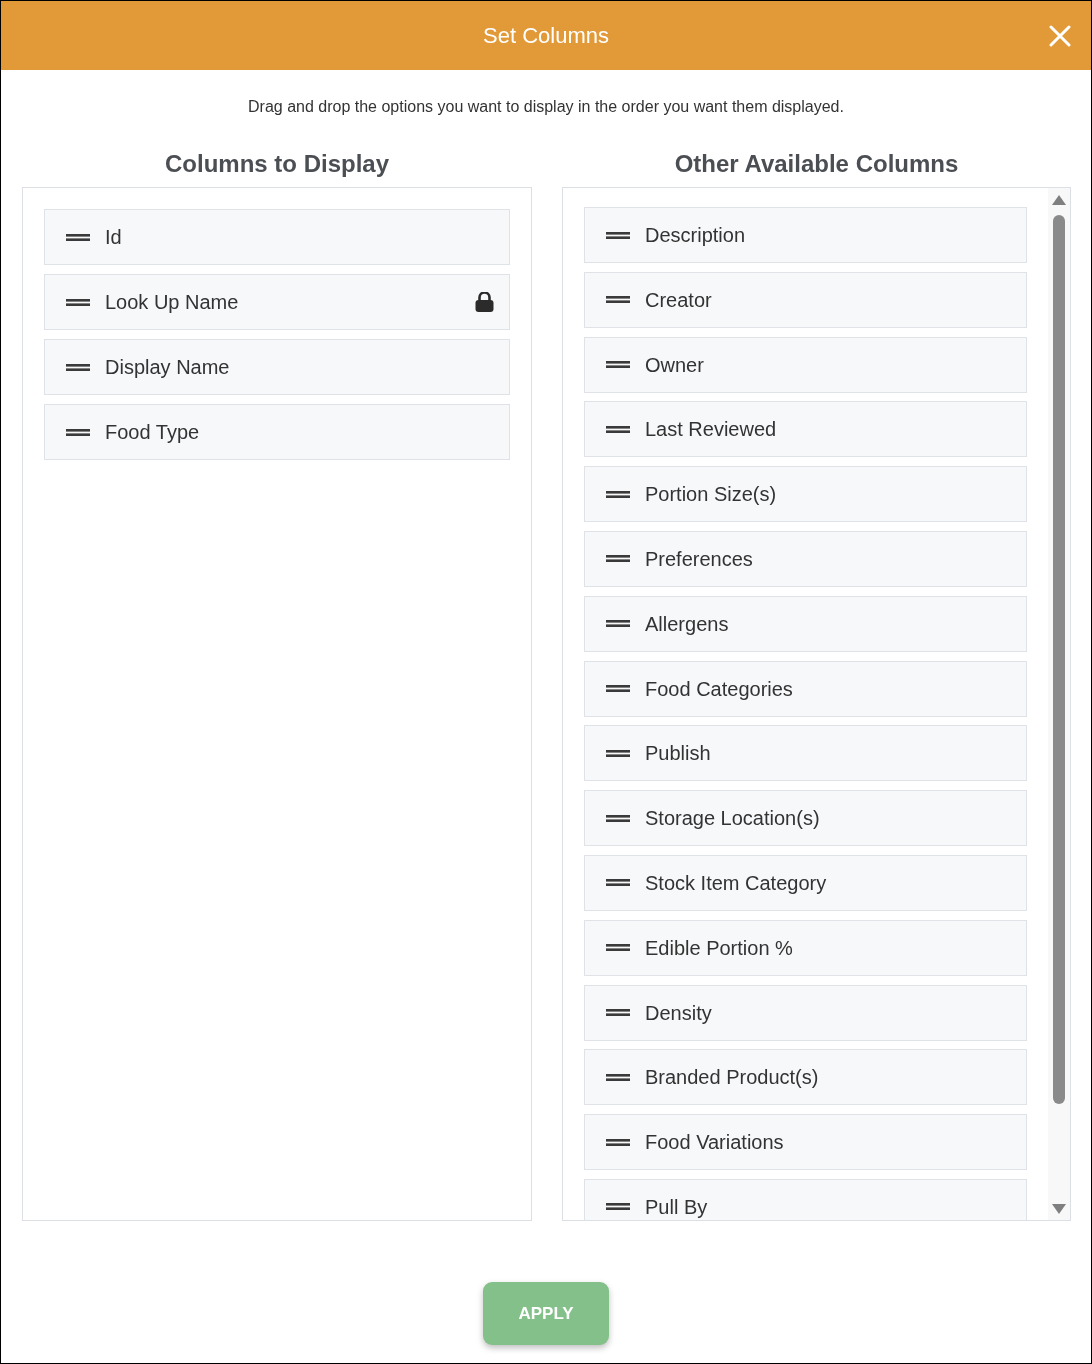 This screenshot has width=1092, height=1364. Describe the element at coordinates (816, 164) in the screenshot. I see `column-heading: Other Available Columns` at that location.